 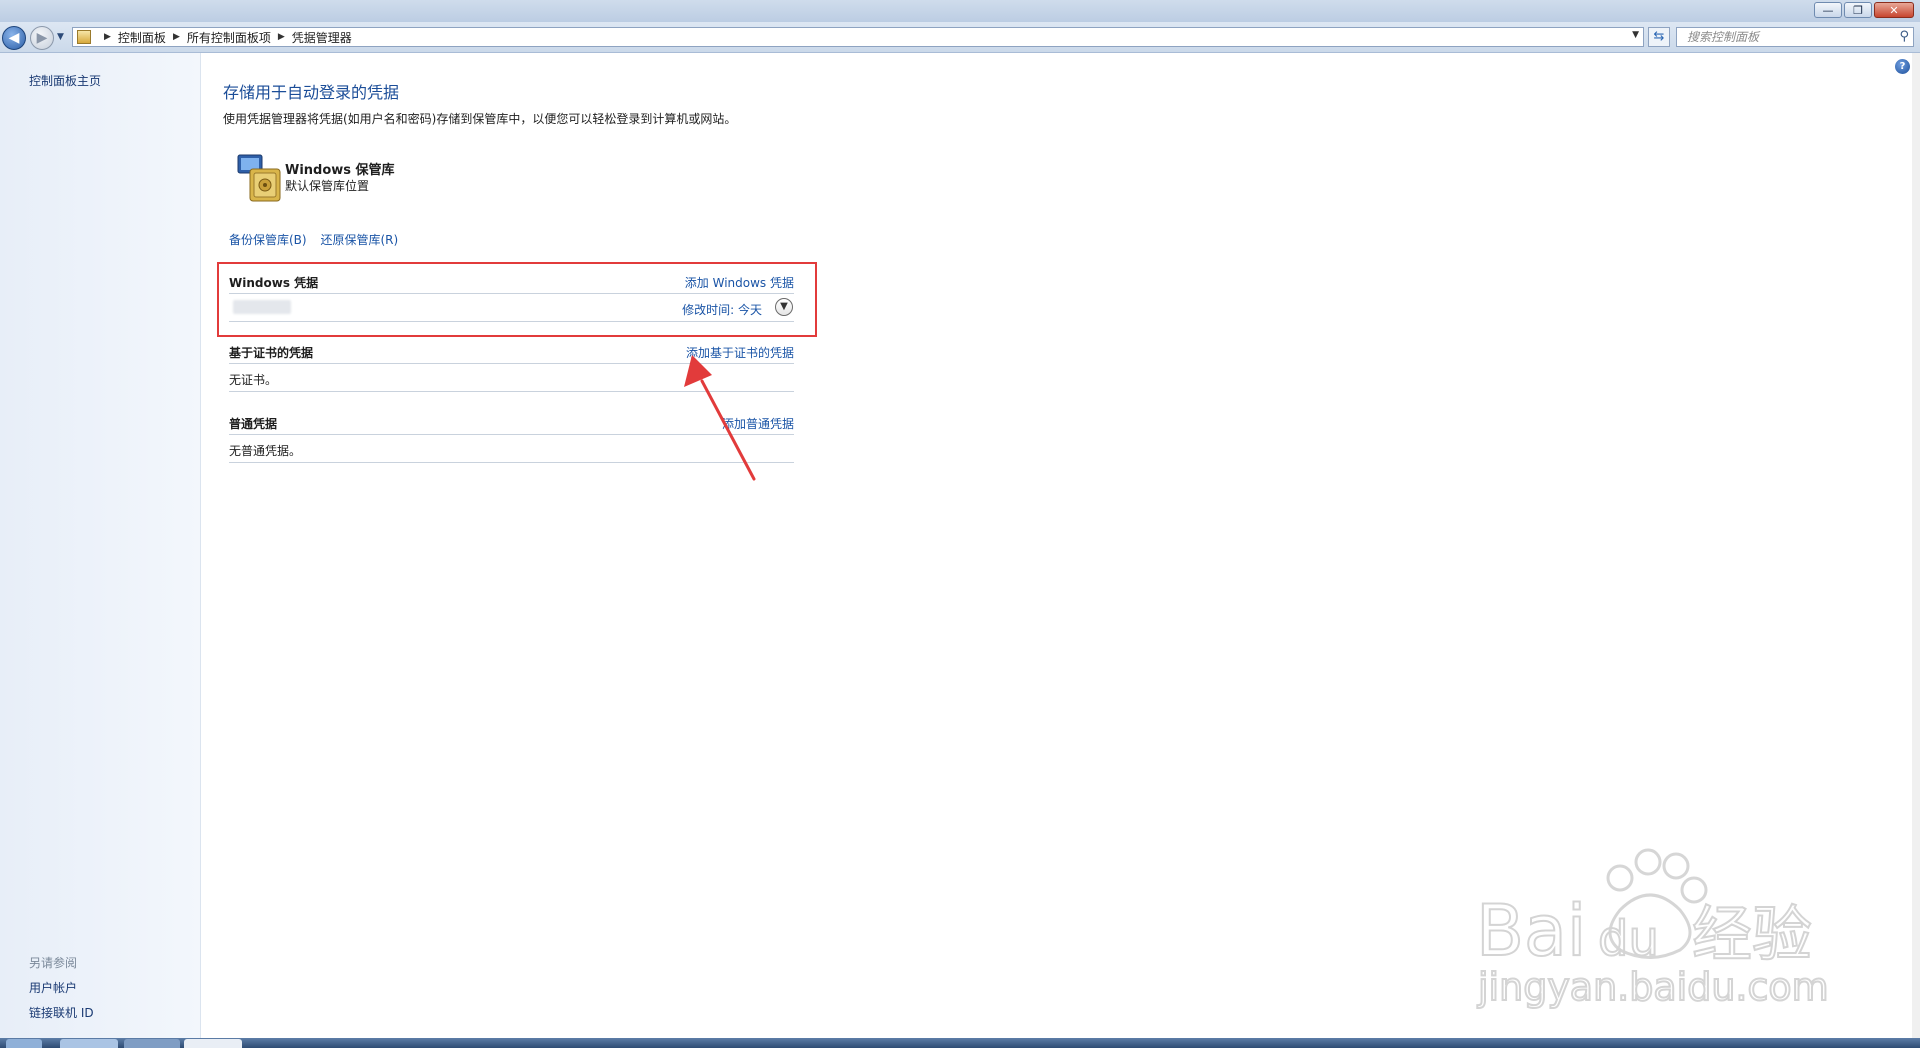 I want to click on minimize-button: —, so click(x=1828, y=10).